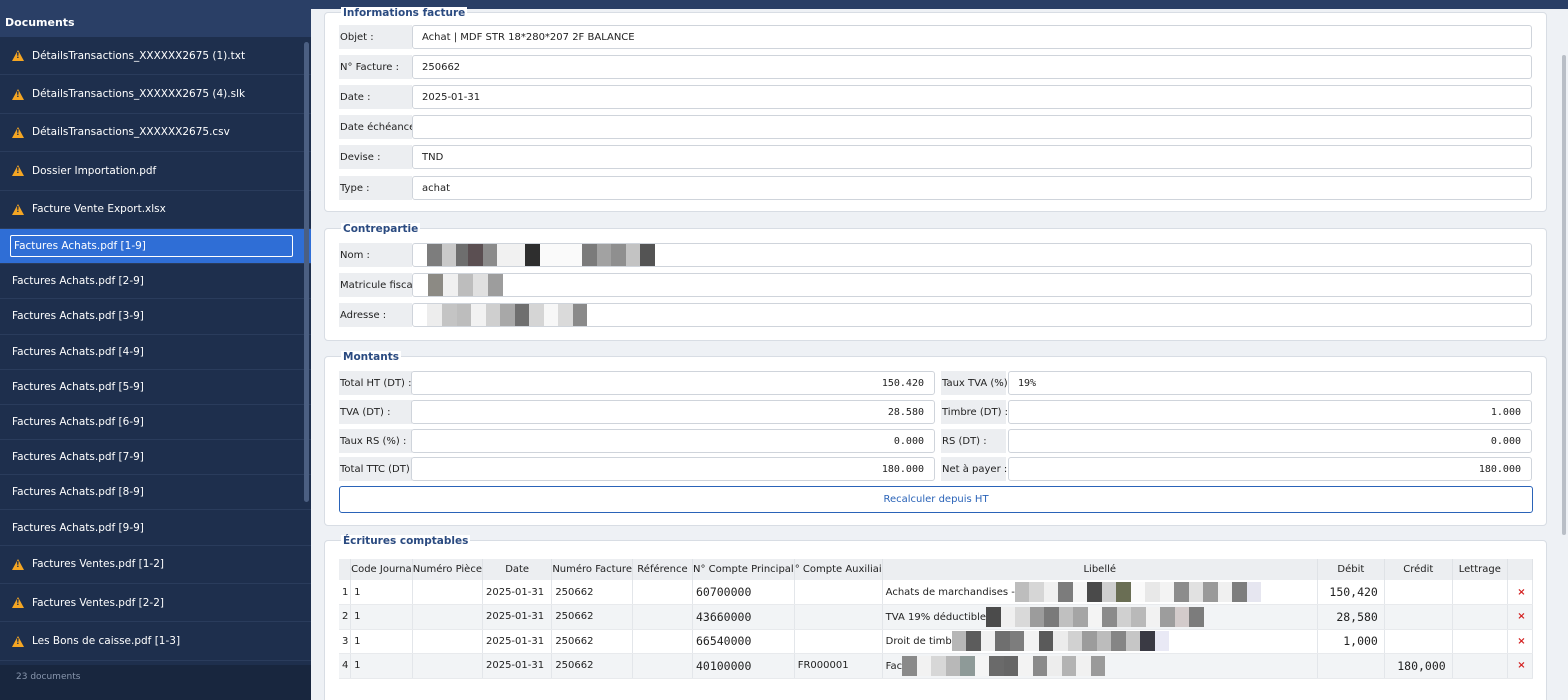 The image size is (1568, 700). I want to click on invoice-number-field: 250662, so click(972, 67).